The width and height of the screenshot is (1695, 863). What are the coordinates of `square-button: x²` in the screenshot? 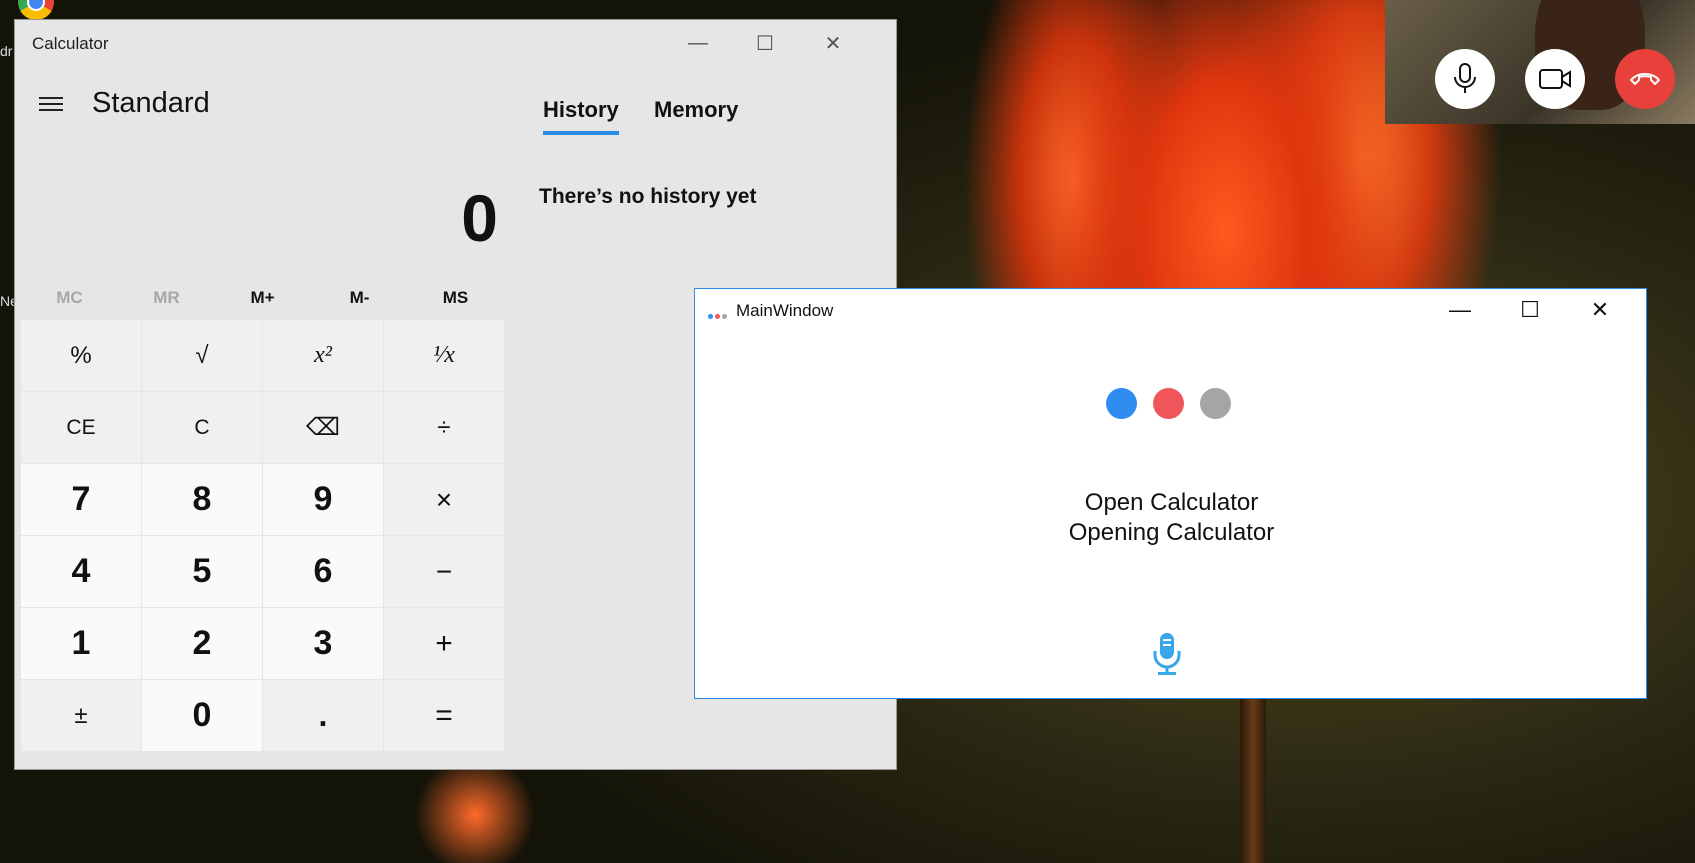 It's located at (323, 355).